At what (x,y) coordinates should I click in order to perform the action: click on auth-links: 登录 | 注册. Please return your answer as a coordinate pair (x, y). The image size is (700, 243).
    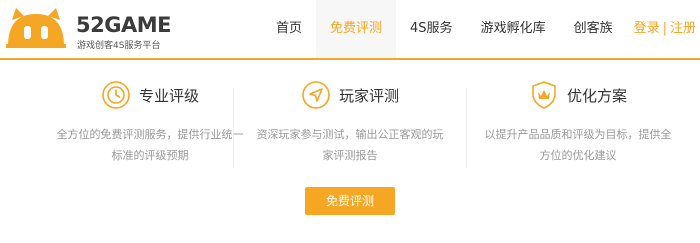
    Looking at the image, I should click on (665, 29).